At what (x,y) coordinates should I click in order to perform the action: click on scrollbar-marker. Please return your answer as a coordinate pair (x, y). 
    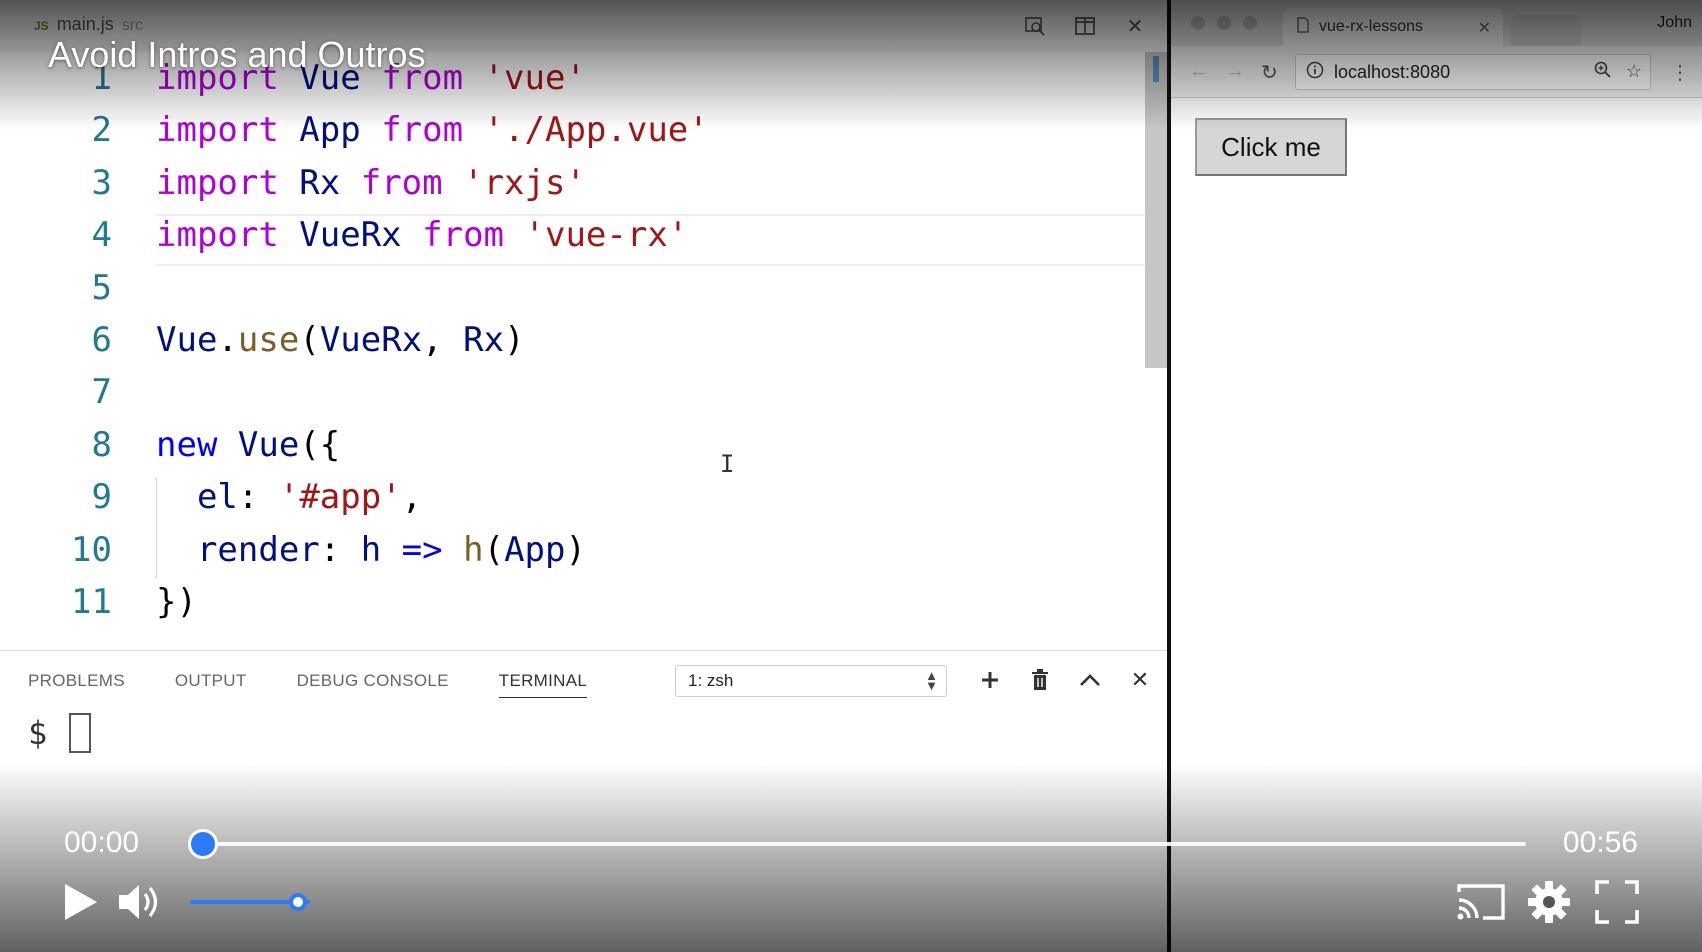
    Looking at the image, I should click on (1156, 69).